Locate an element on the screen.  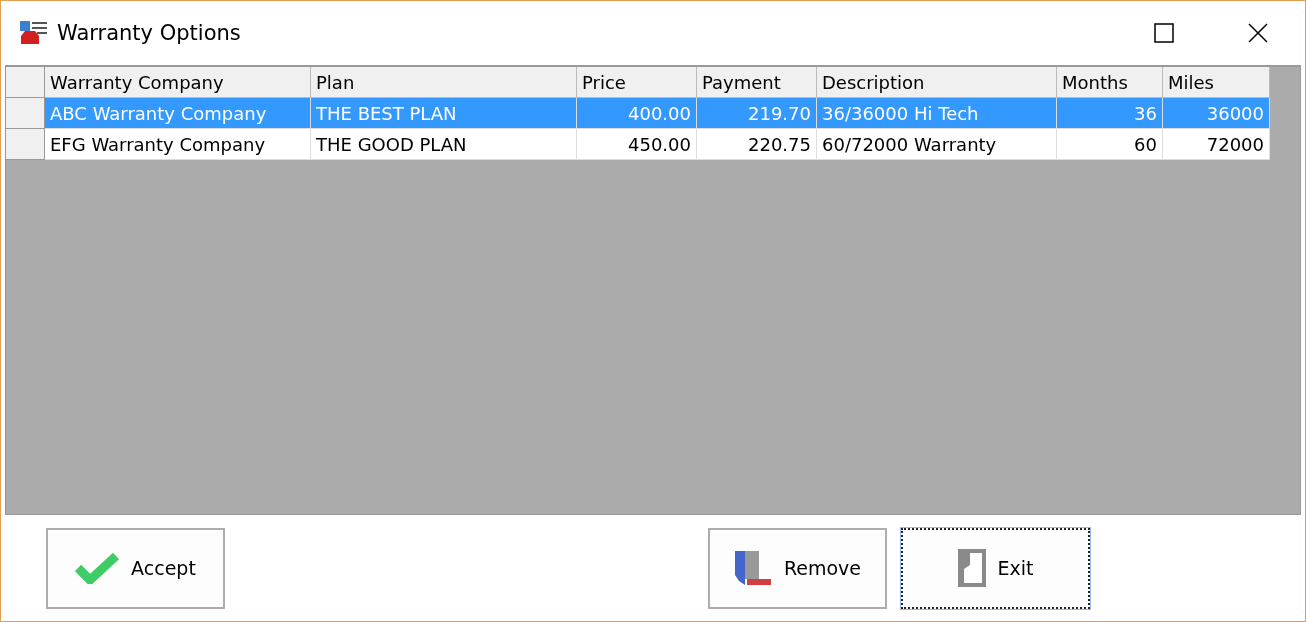
table-cell: 36 is located at coordinates (1110, 113).